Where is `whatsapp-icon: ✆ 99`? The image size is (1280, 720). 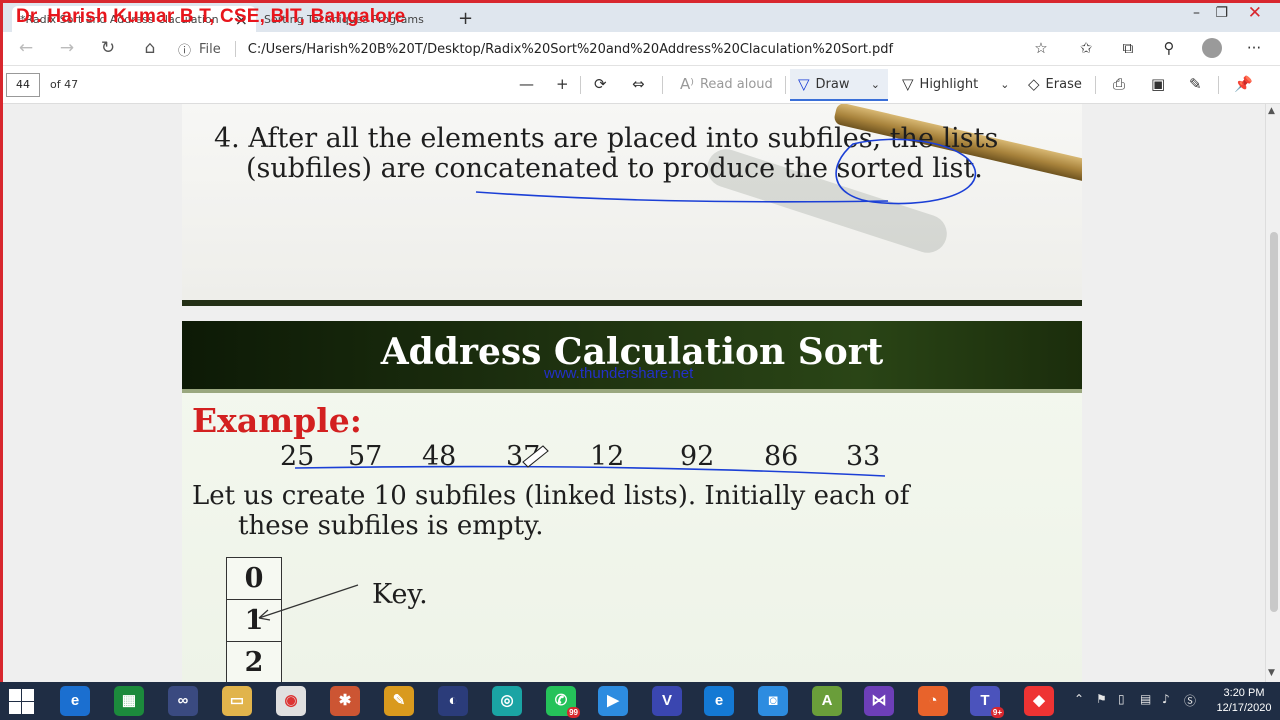
whatsapp-icon: ✆ 99 is located at coordinates (563, 702).